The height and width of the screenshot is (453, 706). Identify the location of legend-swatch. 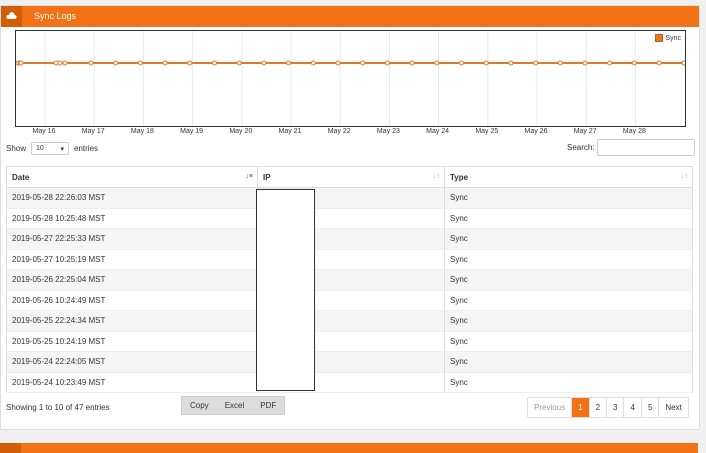
(659, 38).